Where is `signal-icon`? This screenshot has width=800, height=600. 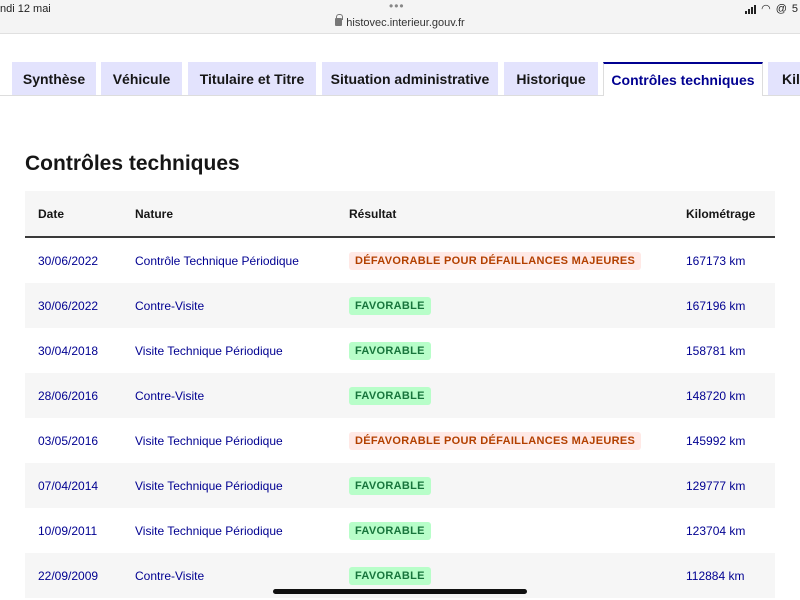
signal-icon is located at coordinates (751, 9).